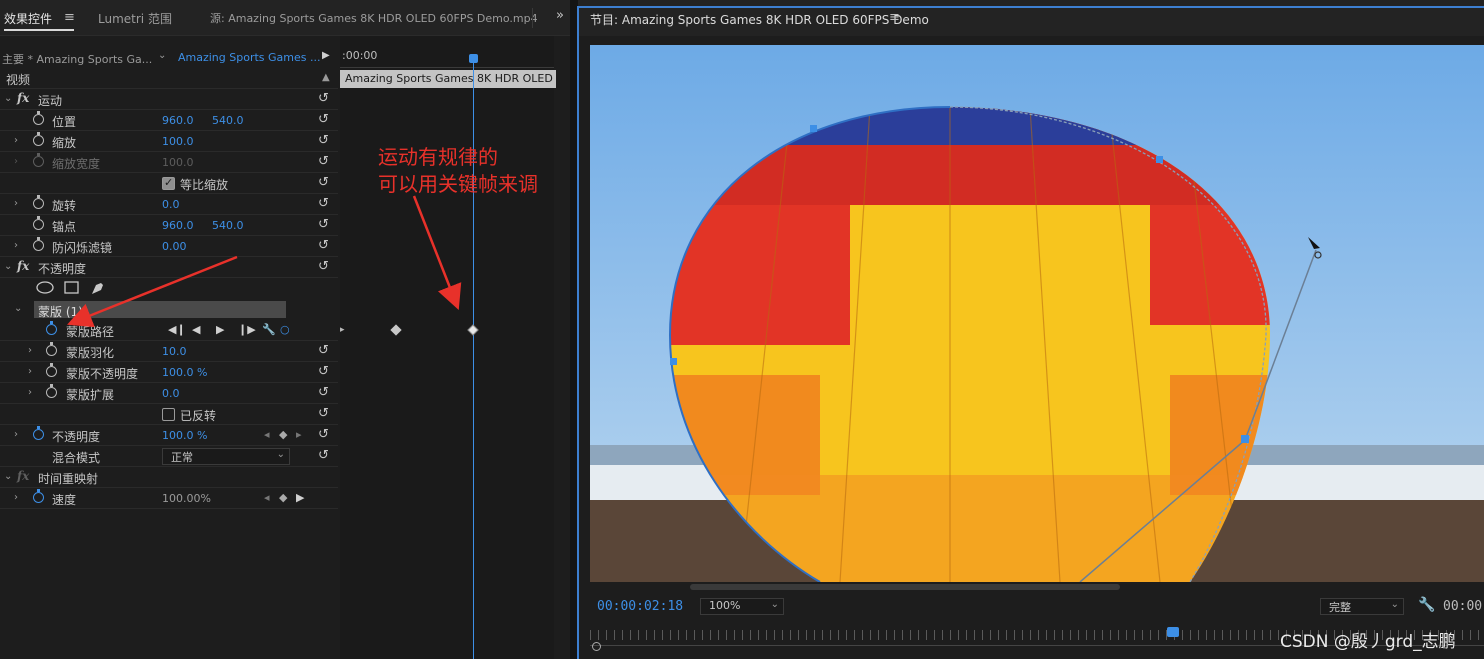 This screenshot has width=1484, height=659. I want to click on effect-timeline, so click(447, 347).